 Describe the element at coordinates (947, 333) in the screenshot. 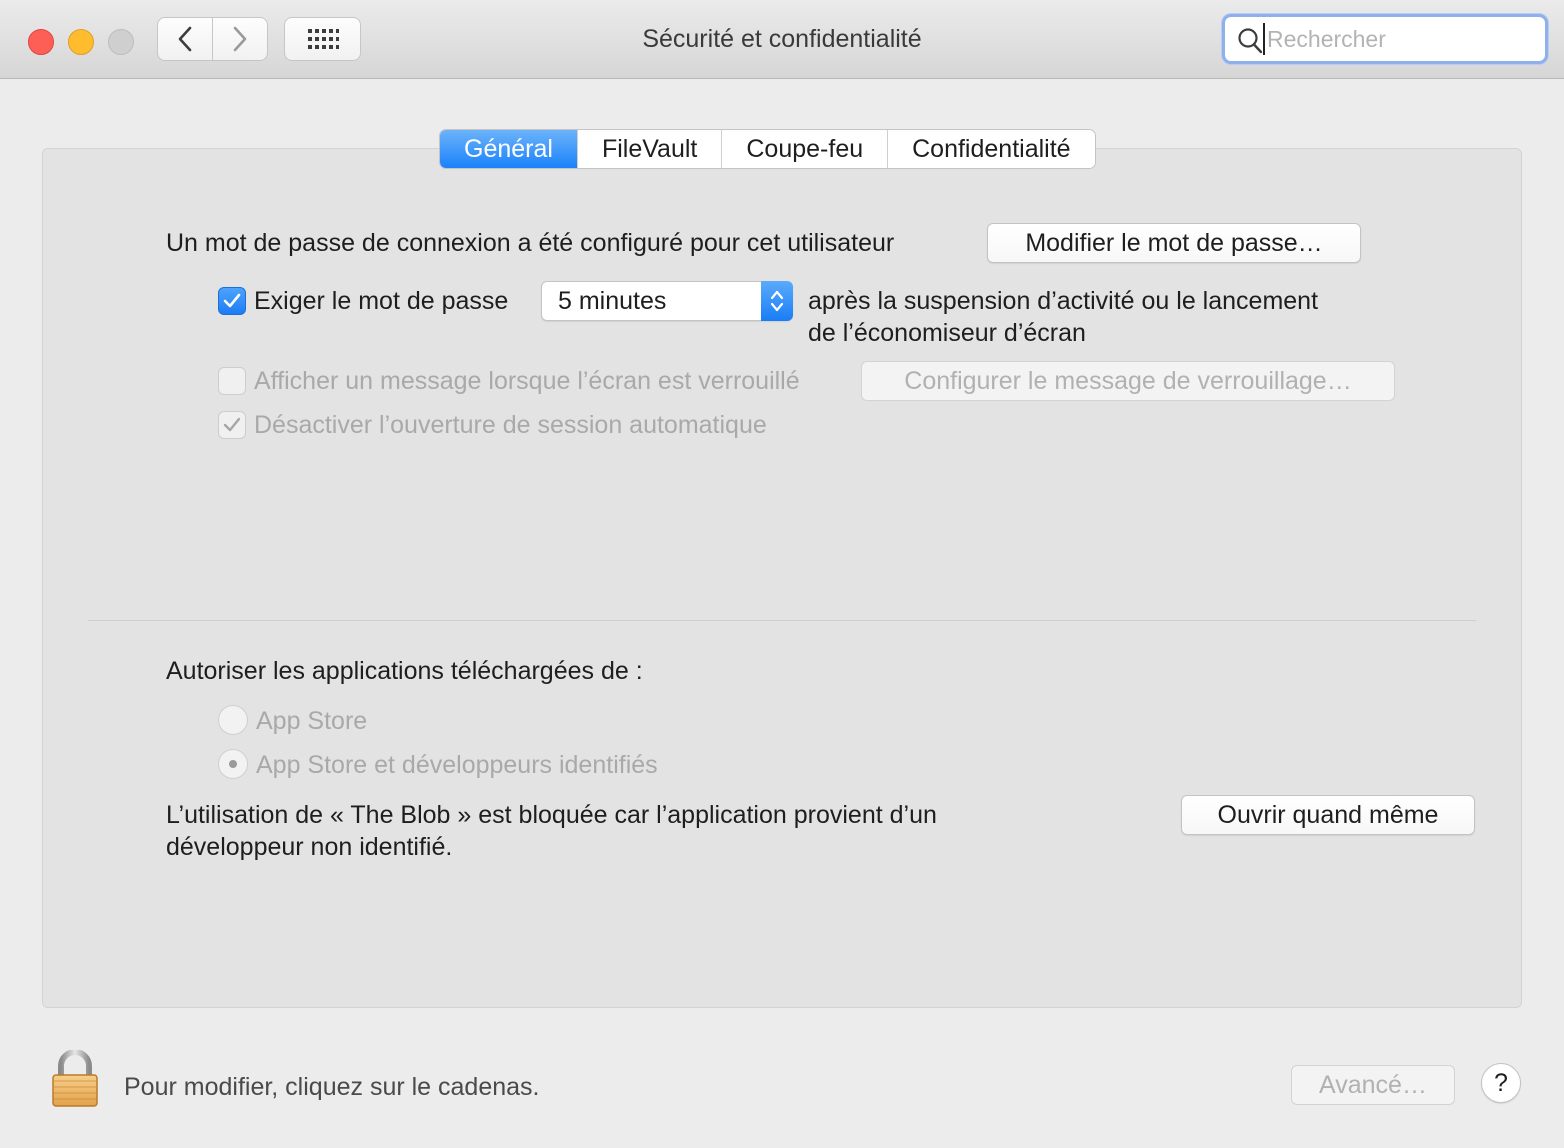

I see `after-suspension-text-2: de l’économiseur d’écran` at that location.